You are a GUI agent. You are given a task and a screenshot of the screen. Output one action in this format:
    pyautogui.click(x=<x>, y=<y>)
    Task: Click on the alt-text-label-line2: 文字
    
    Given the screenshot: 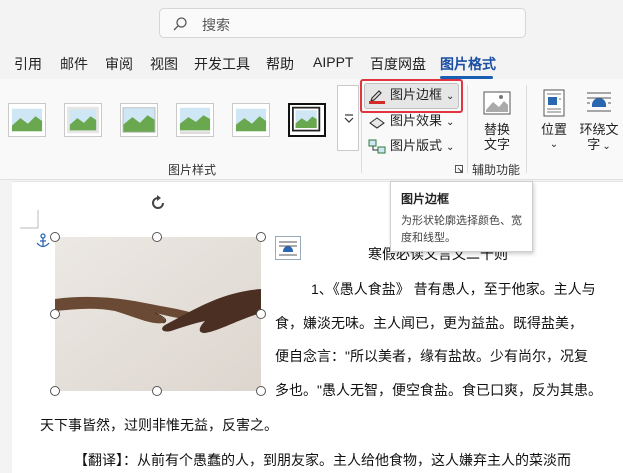 What is the action you would take?
    pyautogui.click(x=496, y=144)
    